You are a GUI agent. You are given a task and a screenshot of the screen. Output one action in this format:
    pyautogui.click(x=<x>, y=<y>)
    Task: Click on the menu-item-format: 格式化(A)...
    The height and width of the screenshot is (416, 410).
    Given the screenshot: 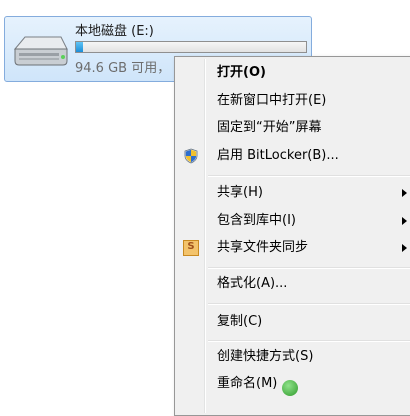 What is the action you would take?
    pyautogui.click(x=293, y=284)
    